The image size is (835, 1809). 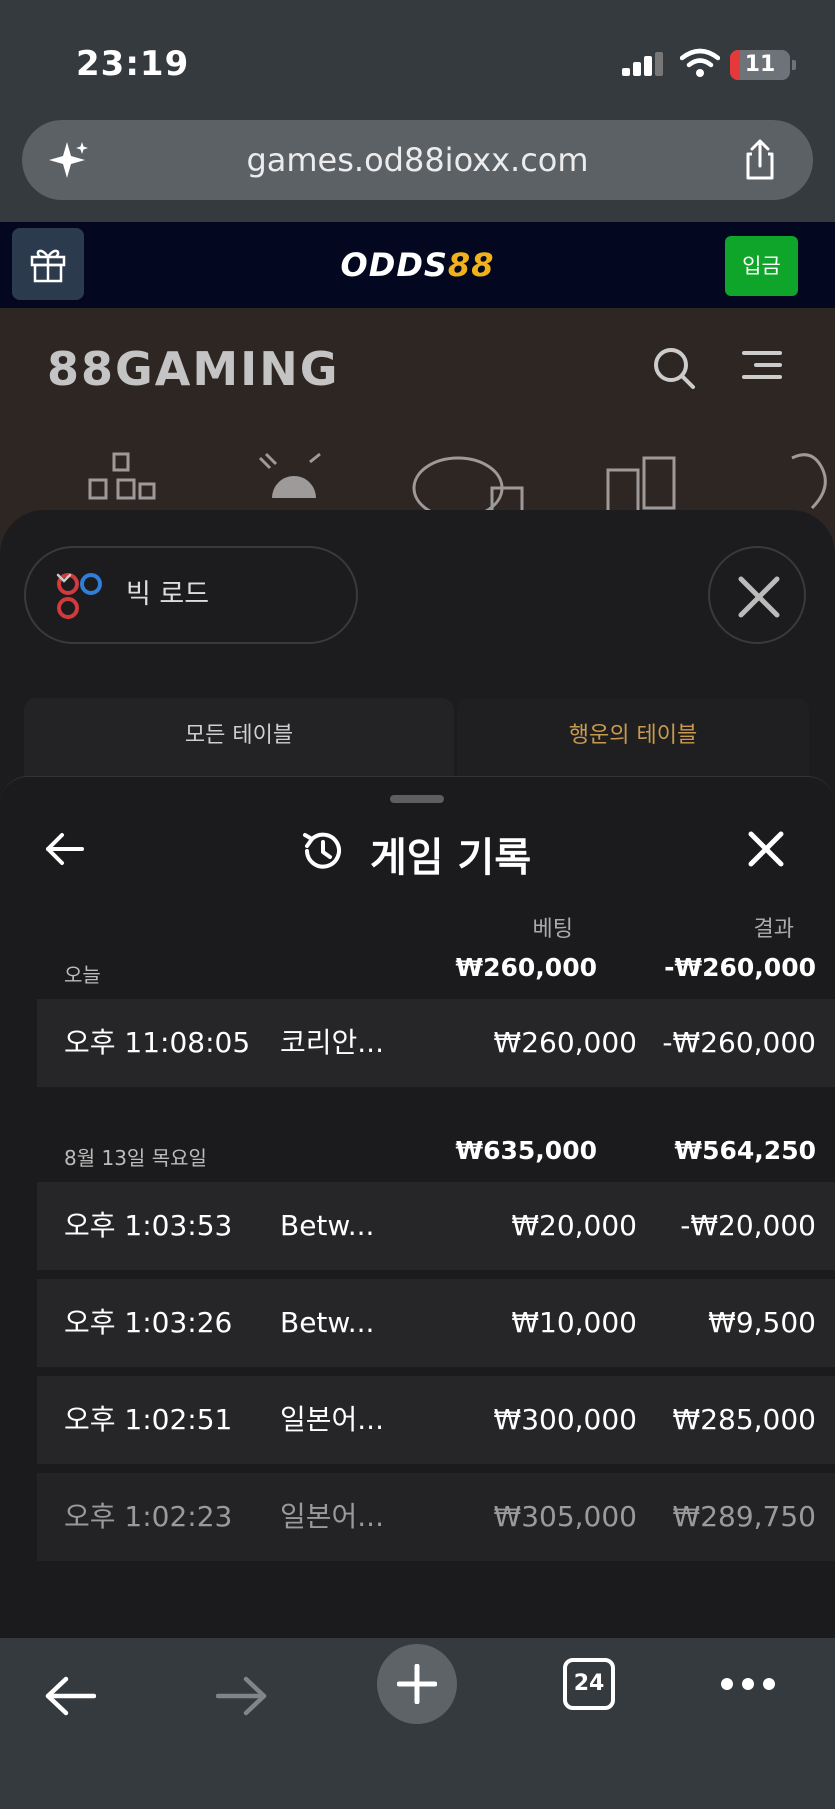 What do you see at coordinates (417, 57) in the screenshot?
I see `status-bar: 23:19 11` at bounding box center [417, 57].